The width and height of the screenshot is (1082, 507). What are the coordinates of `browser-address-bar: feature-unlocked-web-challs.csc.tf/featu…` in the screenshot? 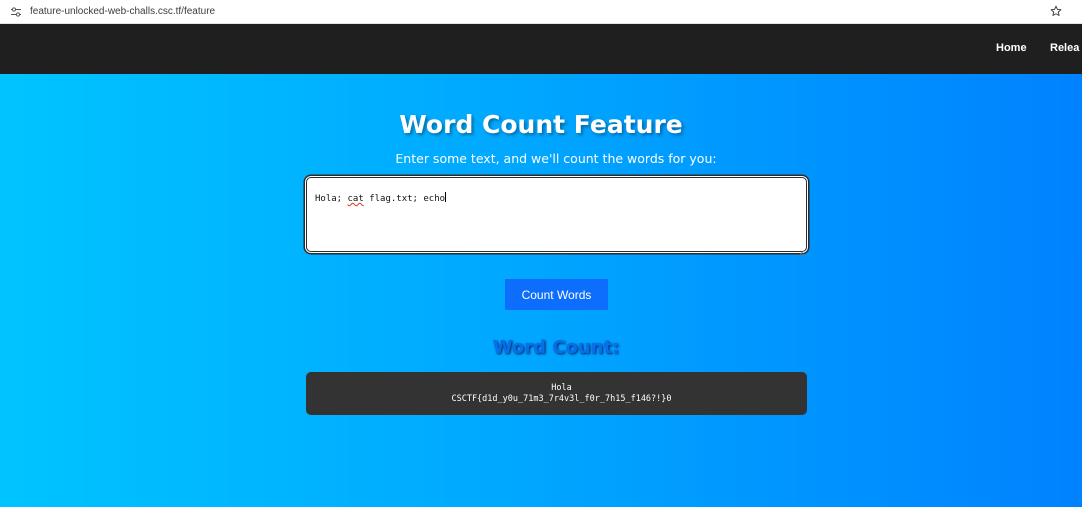 It's located at (541, 12).